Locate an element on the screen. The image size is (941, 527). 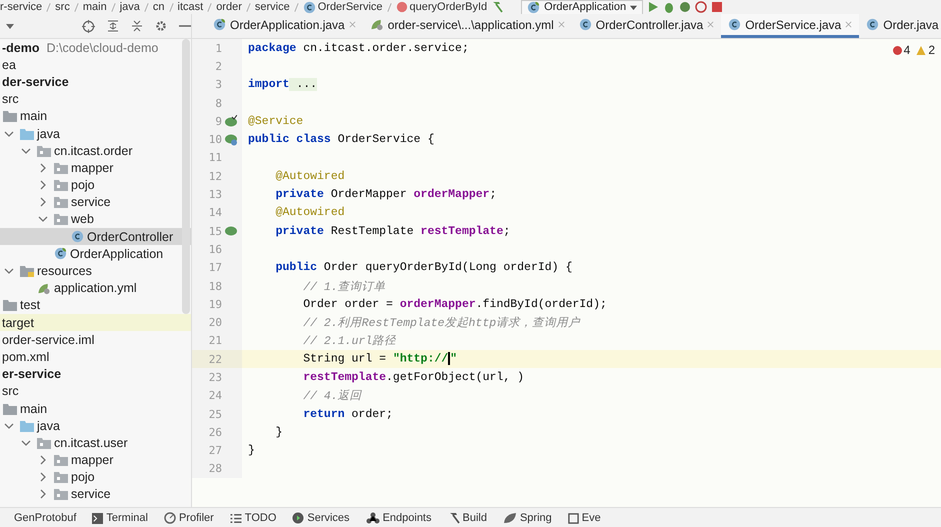
breadcrumb-item: cn is located at coordinates (158, 7).